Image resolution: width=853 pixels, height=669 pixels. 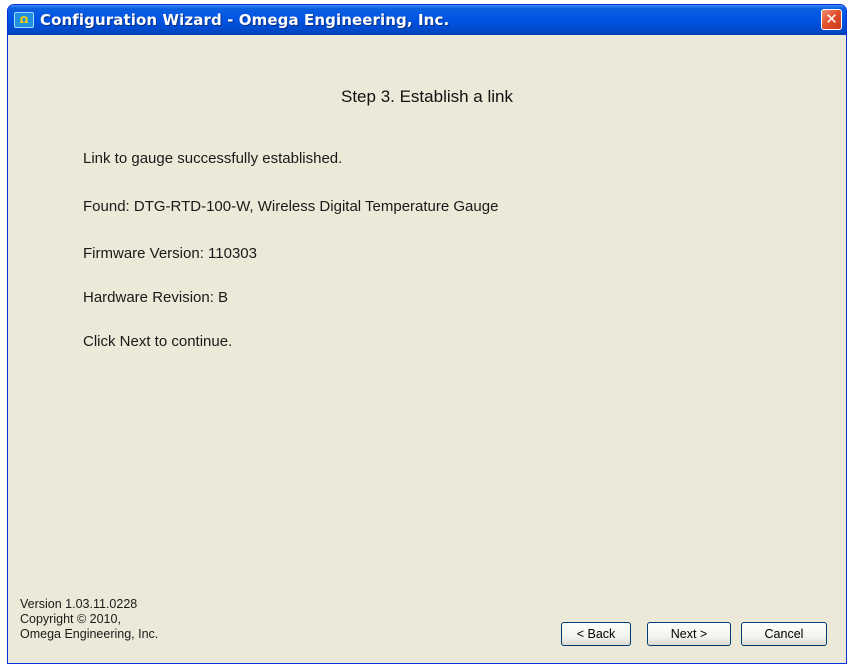 What do you see at coordinates (79, 604) in the screenshot?
I see `version-text: Version 1.03.11.0228` at bounding box center [79, 604].